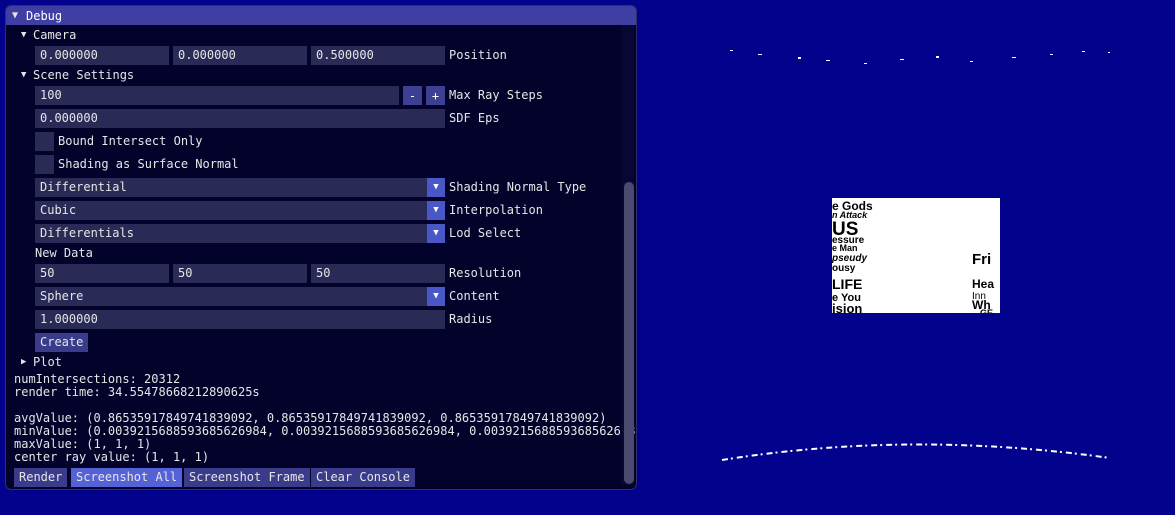 Image resolution: width=1175 pixels, height=515 pixels. Describe the element at coordinates (102, 273) in the screenshot. I see `resolution-x-input: 50` at that location.